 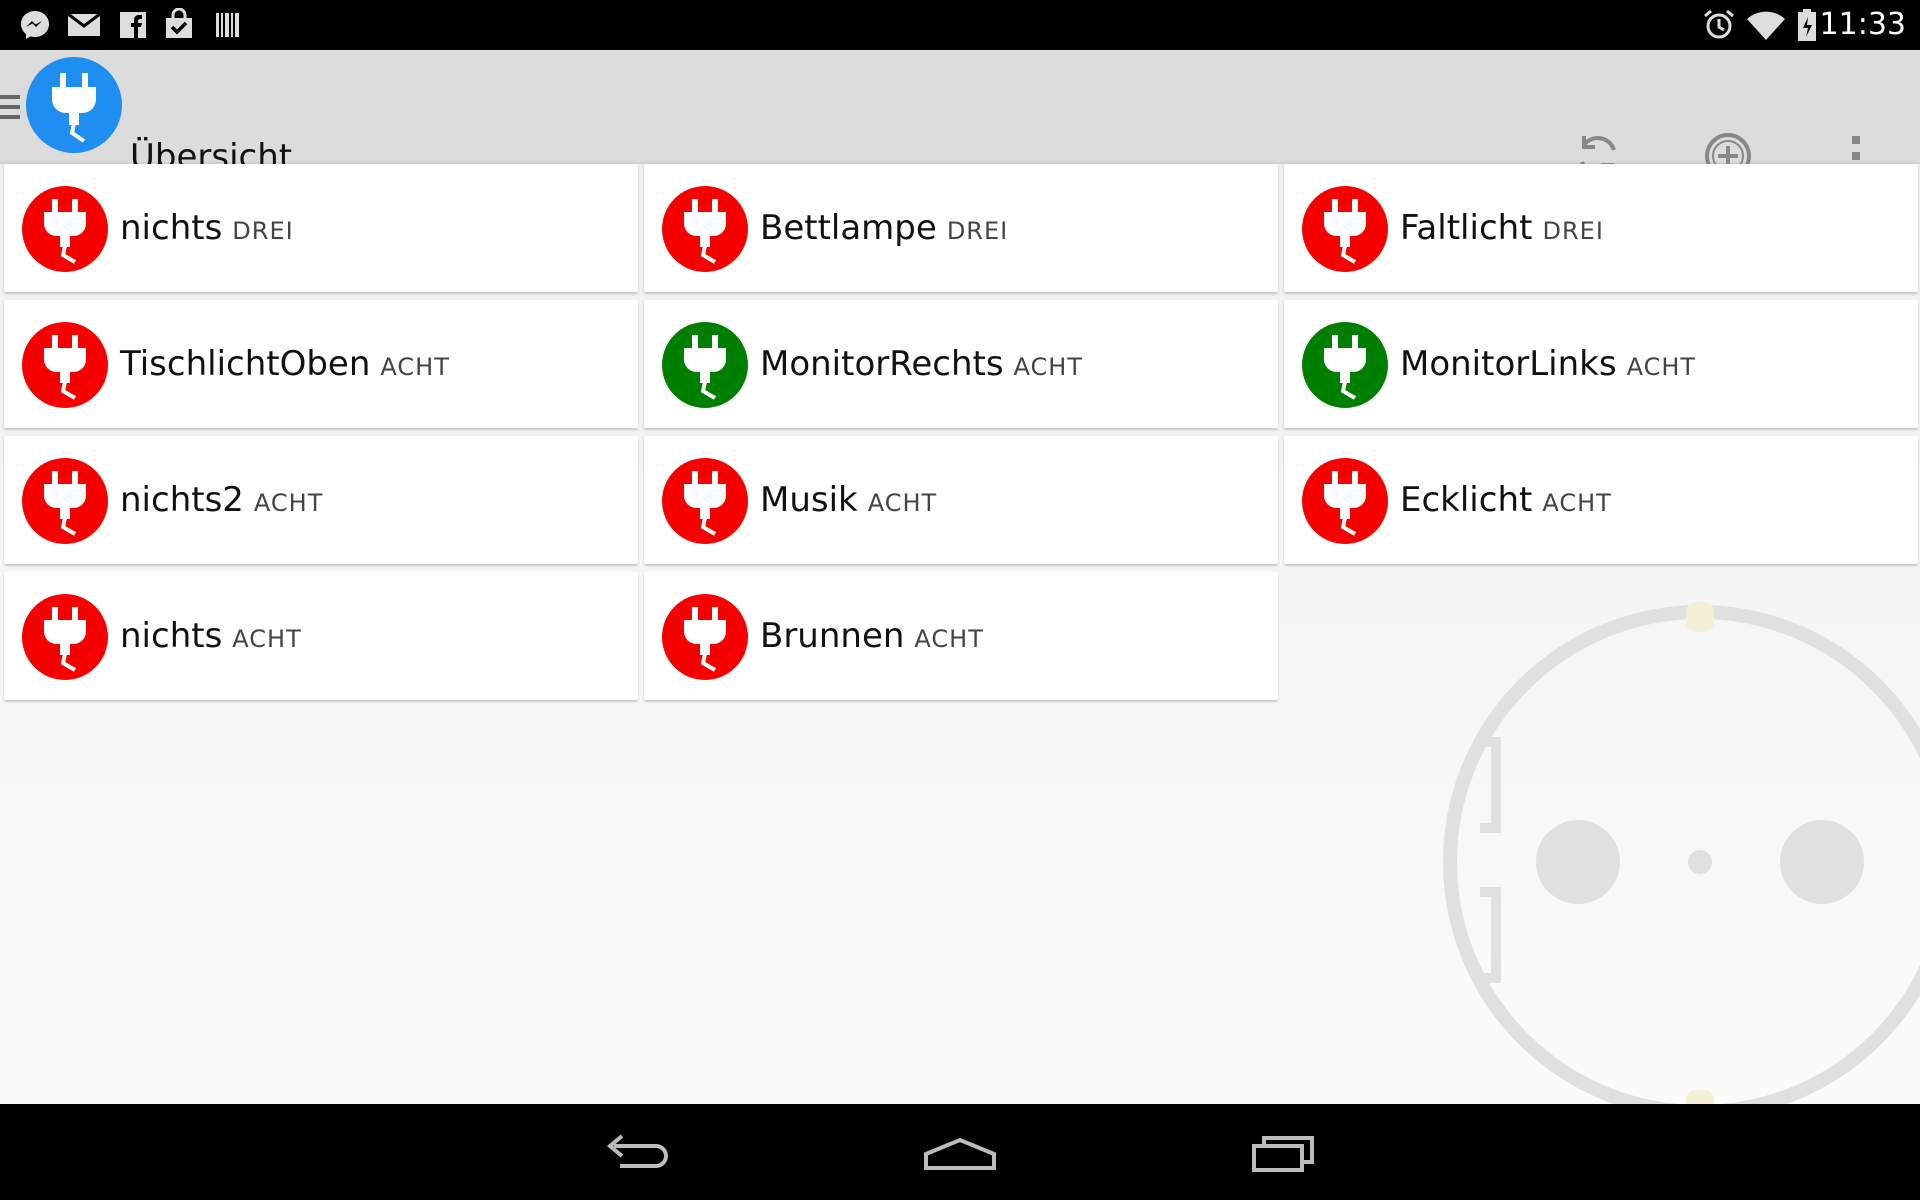 I want to click on device-card: nichts2 ACHT, so click(x=321, y=500).